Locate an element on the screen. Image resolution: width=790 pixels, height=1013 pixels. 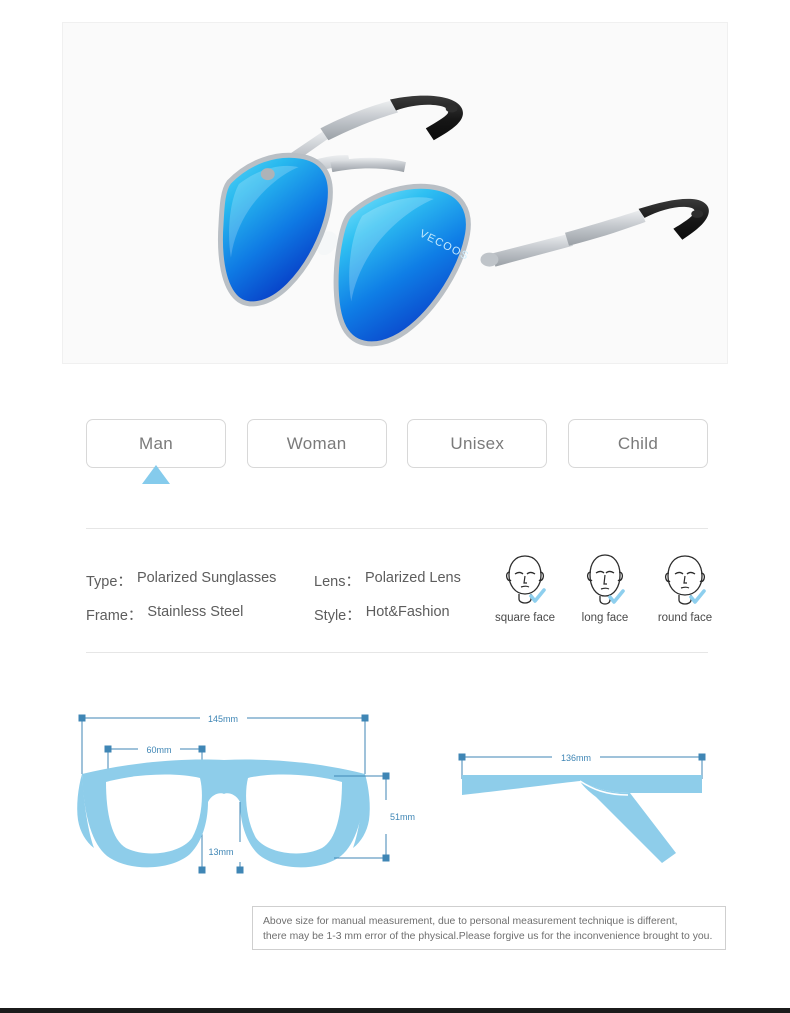
spec-type-key: Type： is located at coordinates (109, 582).